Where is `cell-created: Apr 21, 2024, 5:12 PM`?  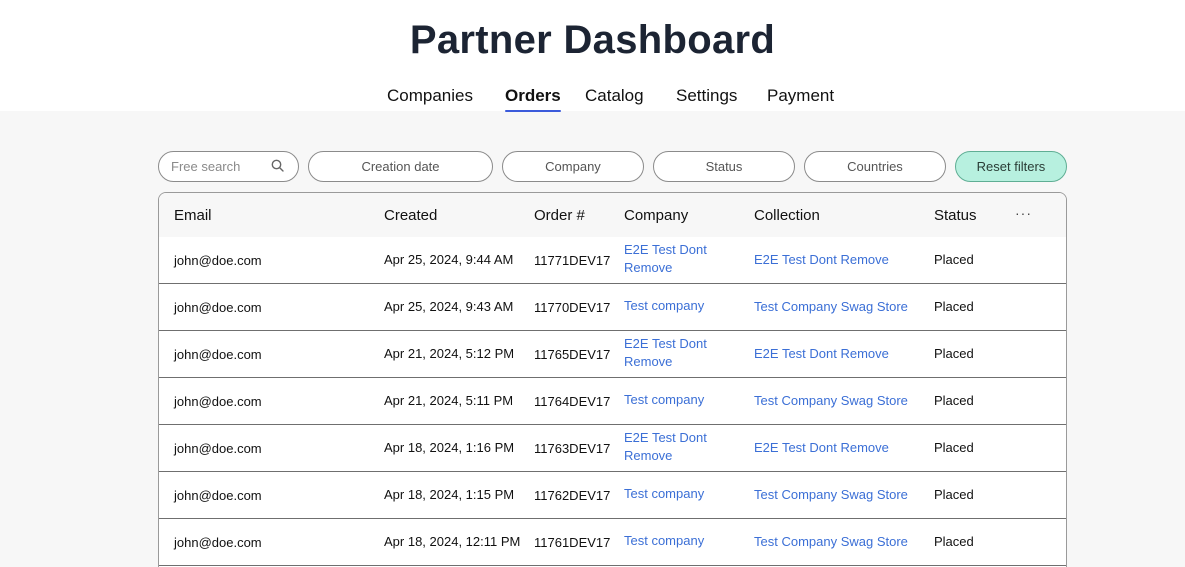 cell-created: Apr 21, 2024, 5:12 PM is located at coordinates (449, 353).